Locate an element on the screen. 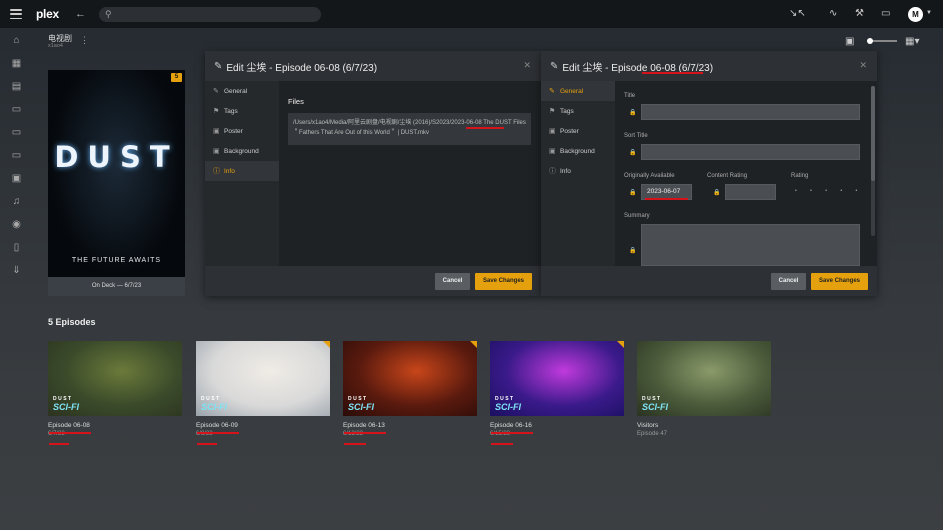  camera-icon: ◉ is located at coordinates (16, 224).